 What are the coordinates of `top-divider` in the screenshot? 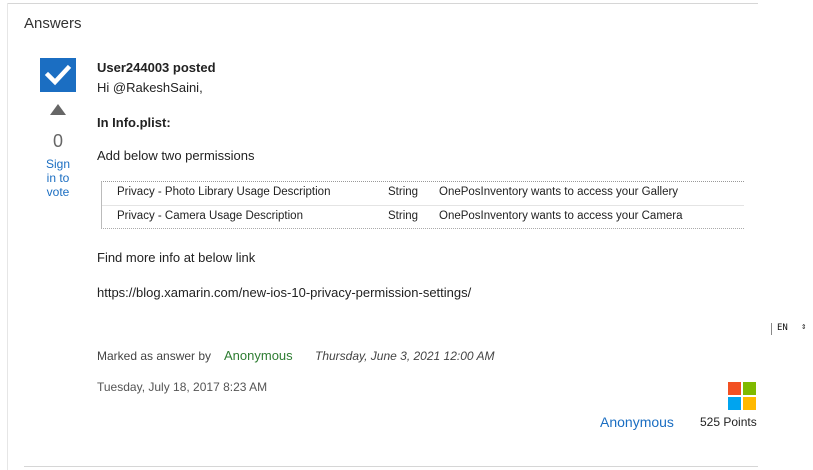 It's located at (382, 3).